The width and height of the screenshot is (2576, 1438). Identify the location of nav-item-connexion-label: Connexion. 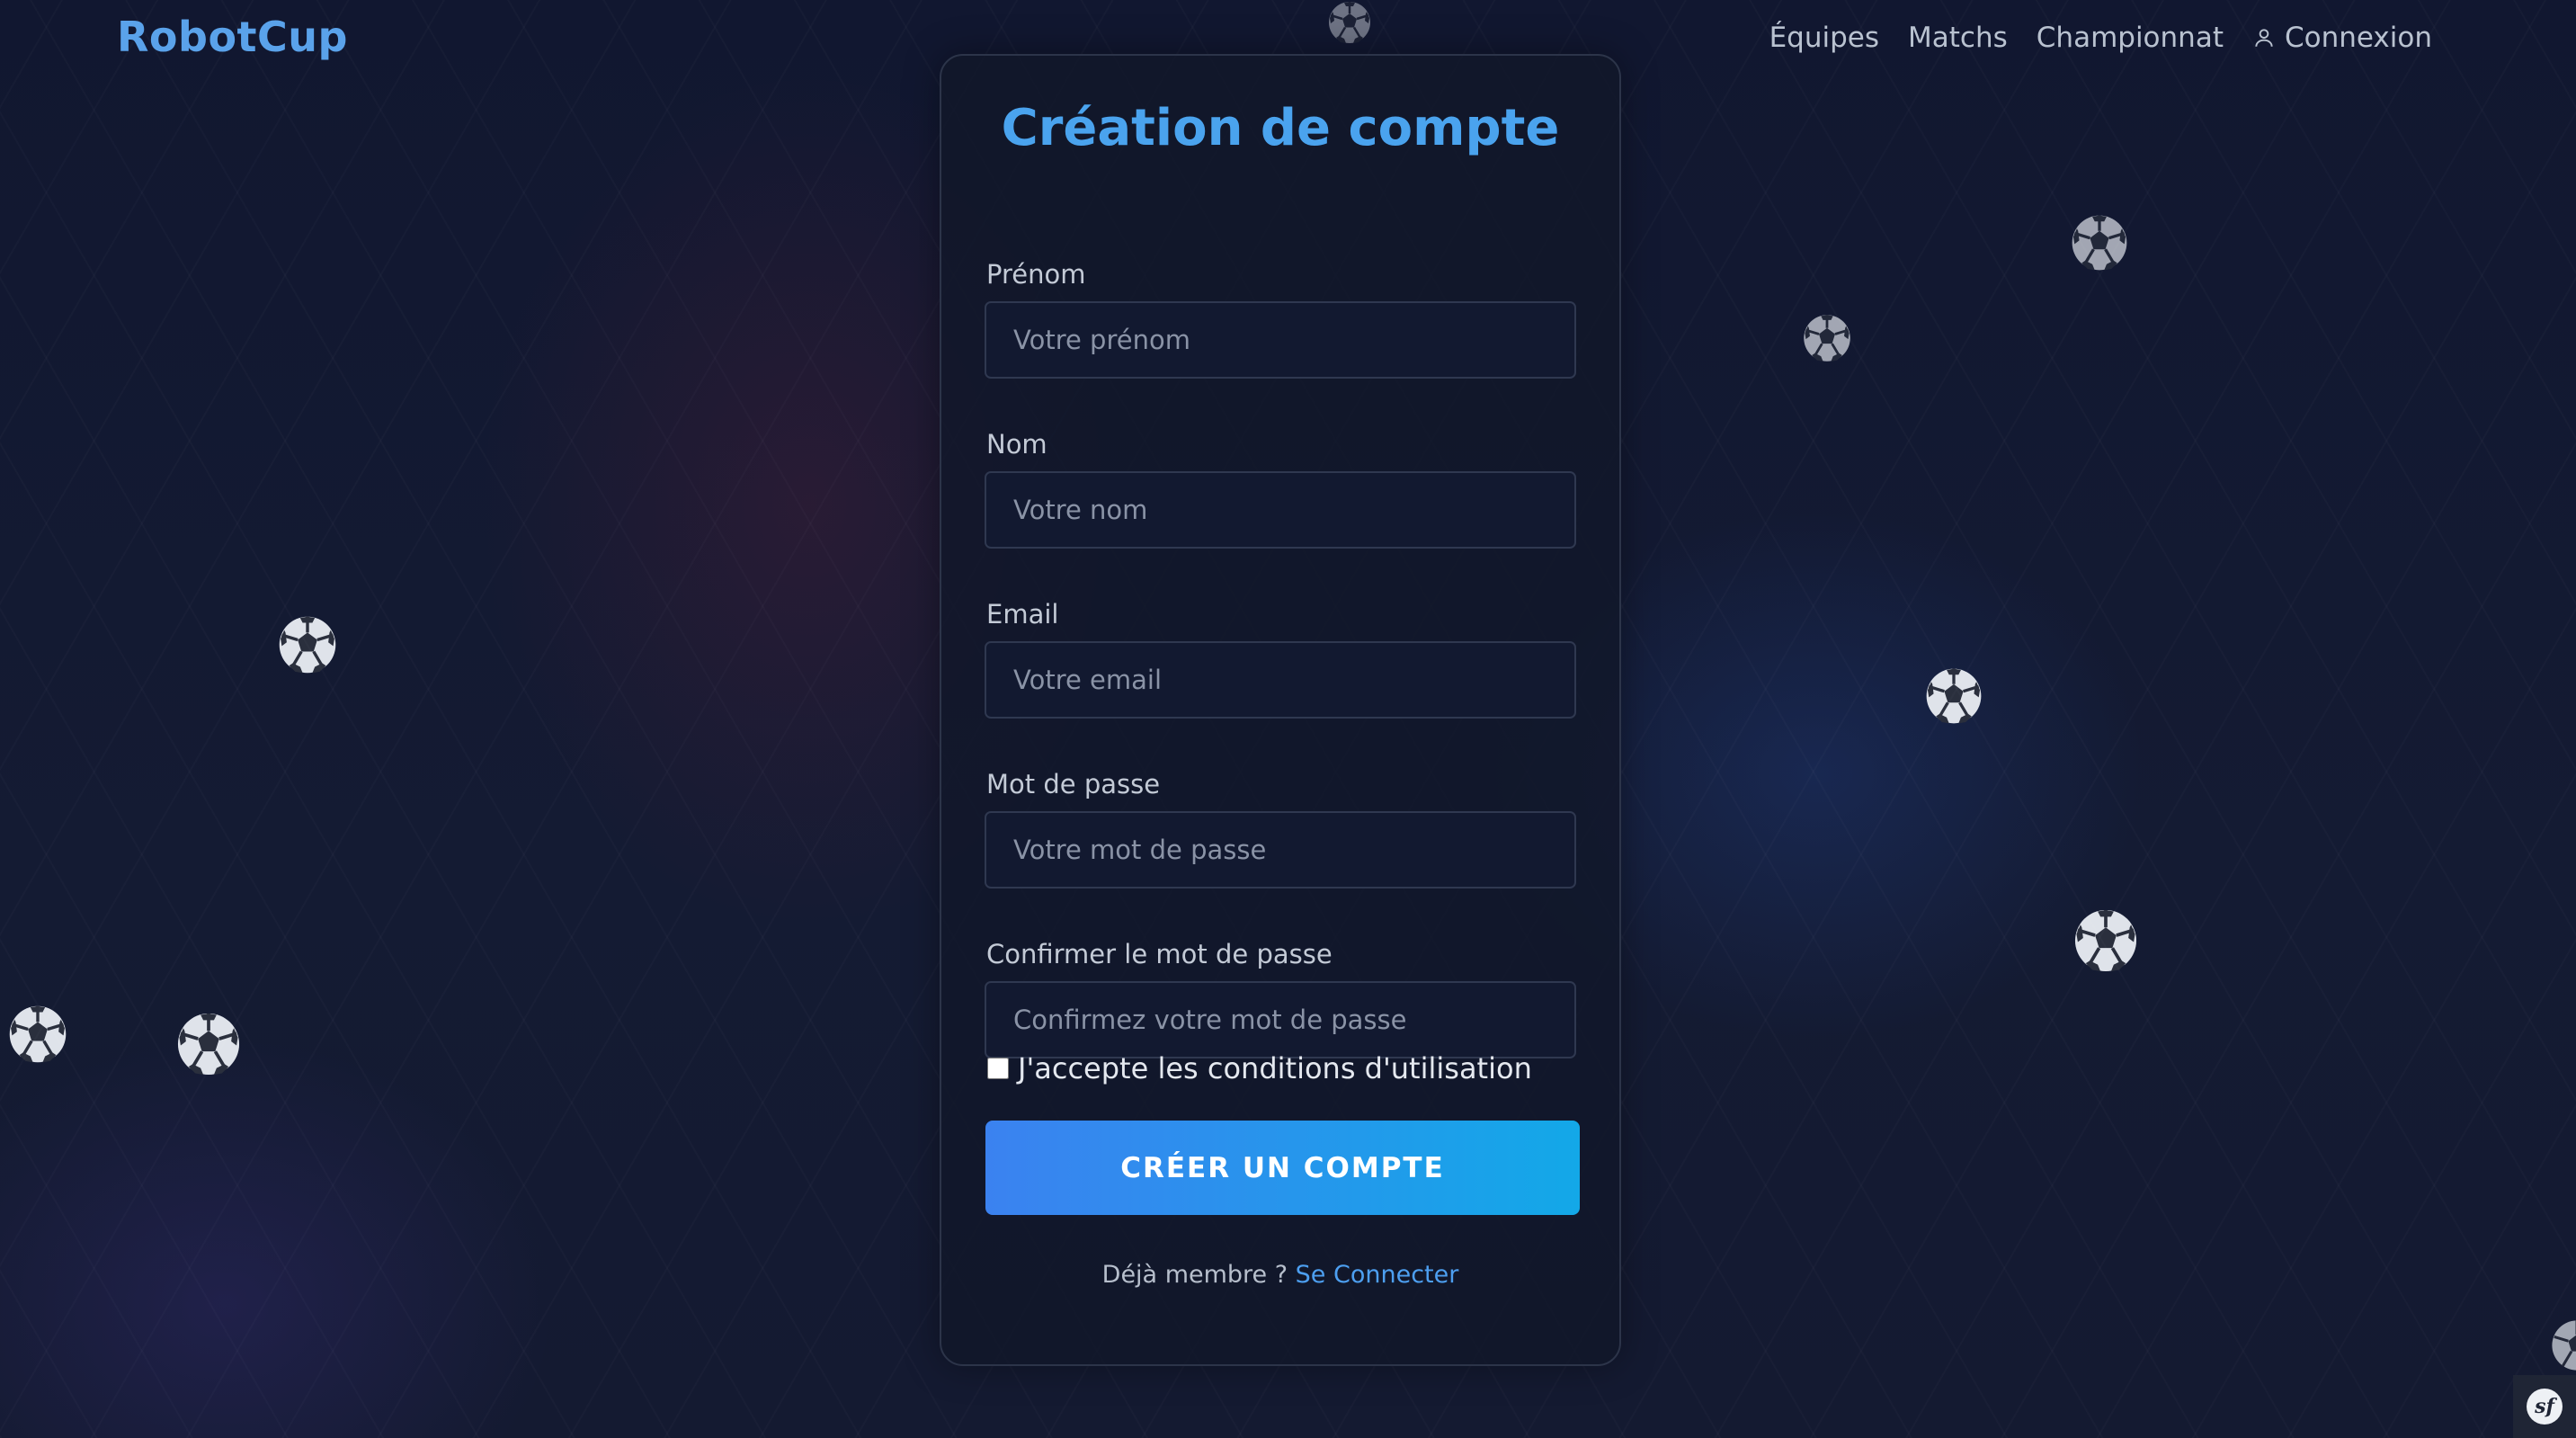
(2358, 38).